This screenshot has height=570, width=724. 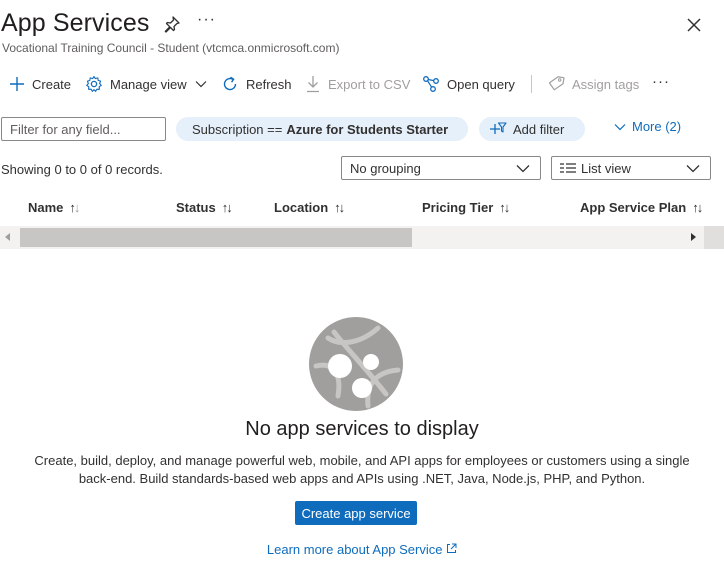 I want to click on scrollbar-corner, so click(x=714, y=237).